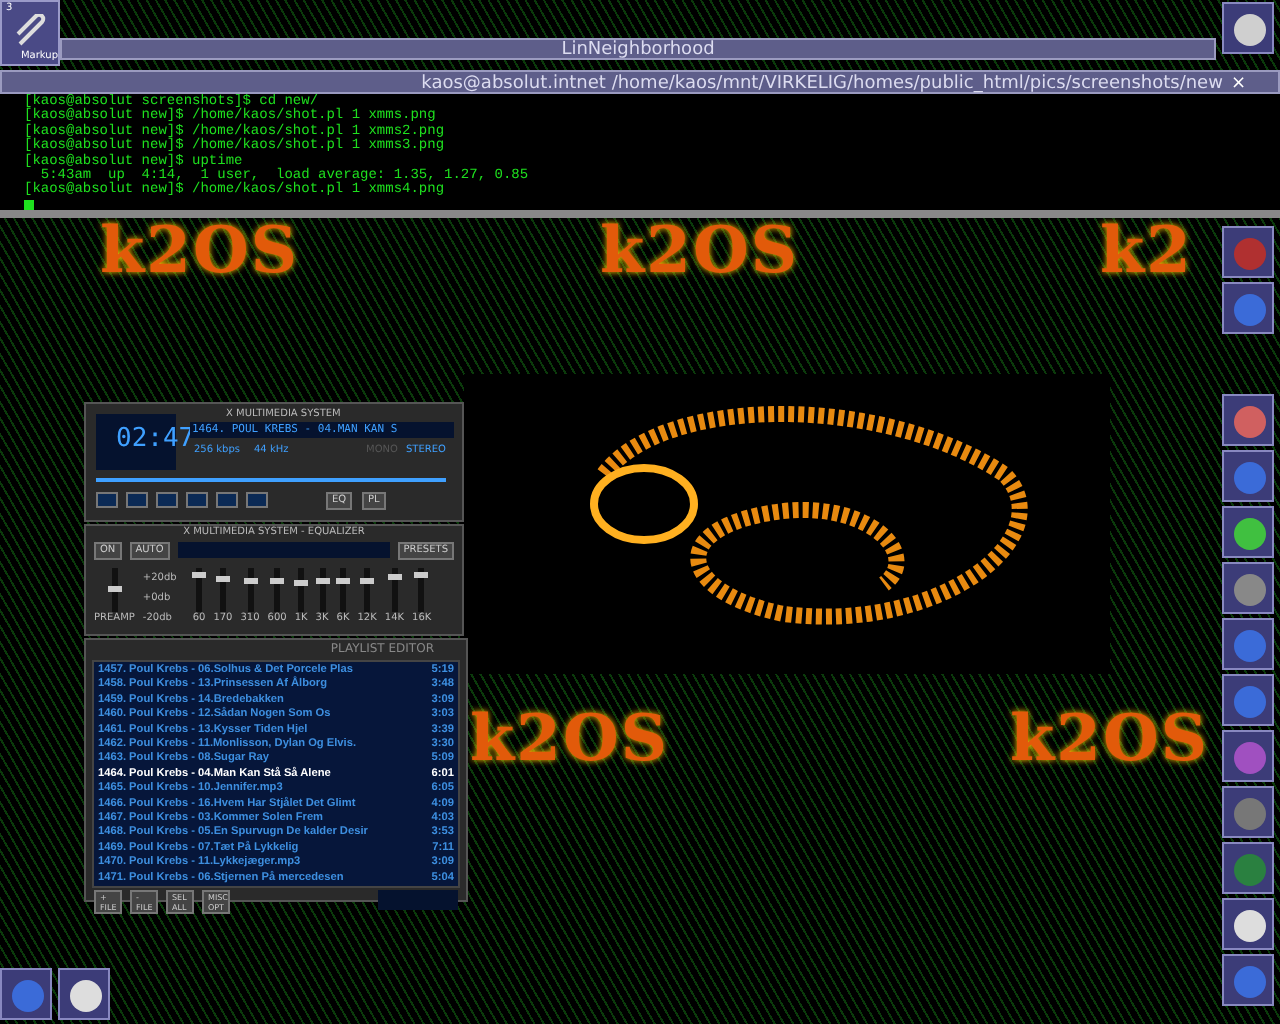  What do you see at coordinates (1238, 84) in the screenshot?
I see `close-button: ×` at bounding box center [1238, 84].